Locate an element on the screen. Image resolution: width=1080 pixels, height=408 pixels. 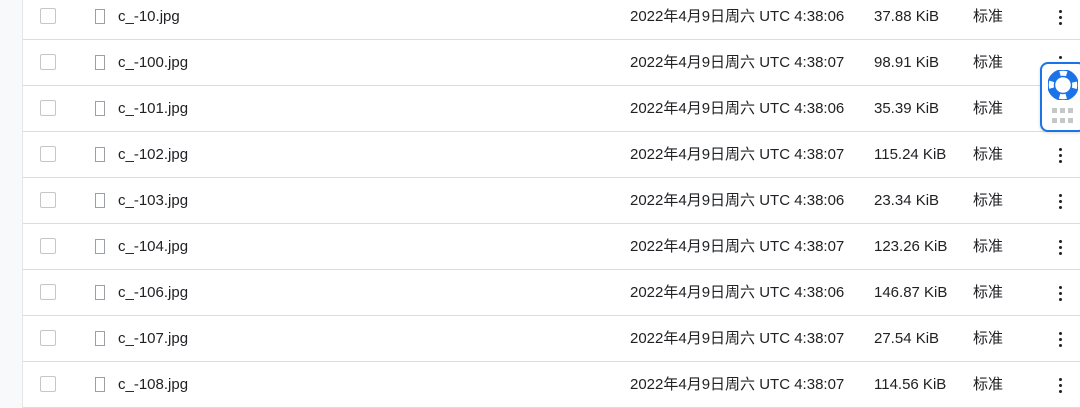
left-panel-edge is located at coordinates (11, 204).